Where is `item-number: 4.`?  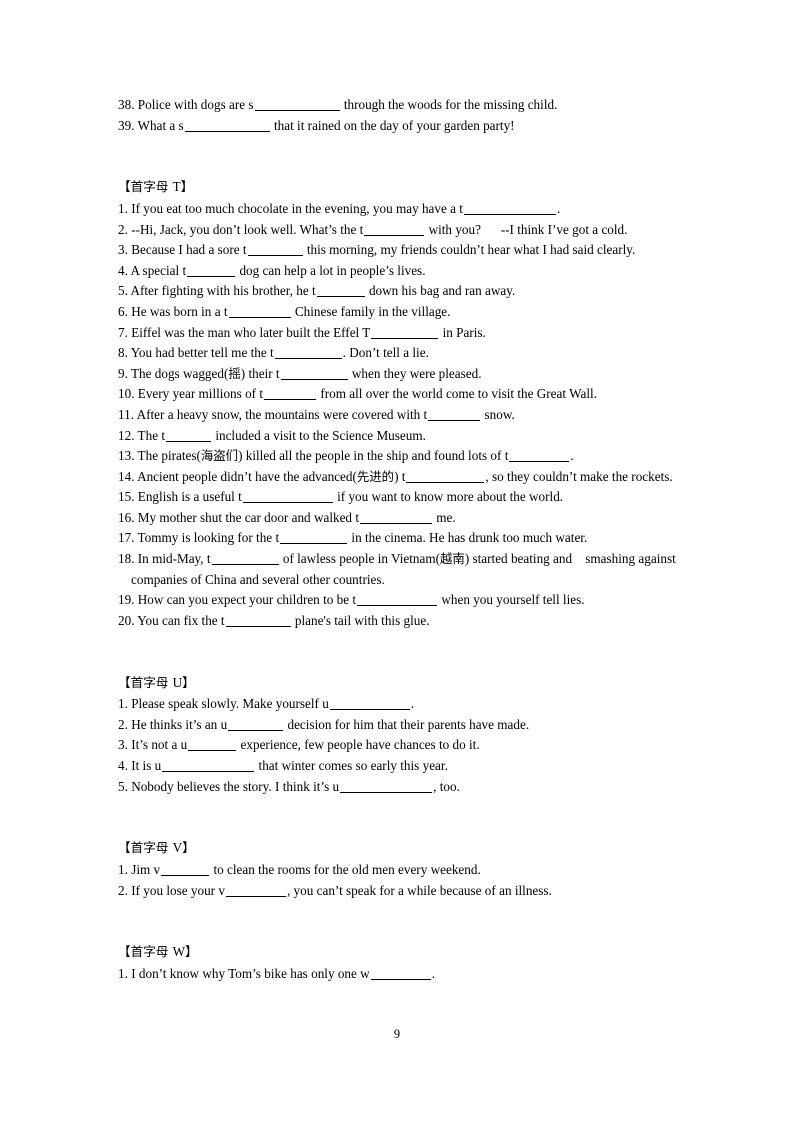 item-number: 4. is located at coordinates (125, 765).